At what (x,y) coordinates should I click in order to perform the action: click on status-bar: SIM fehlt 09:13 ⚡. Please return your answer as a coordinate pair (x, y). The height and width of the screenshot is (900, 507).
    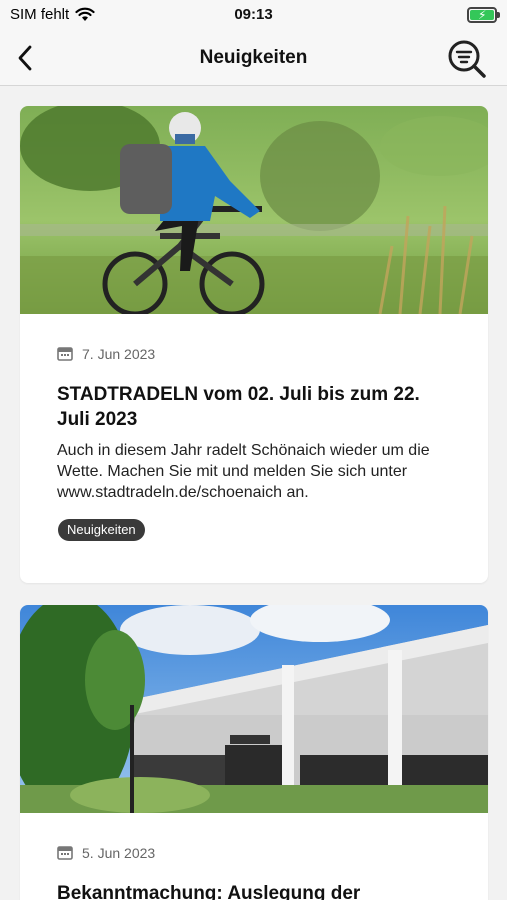
    Looking at the image, I should click on (253, 15).